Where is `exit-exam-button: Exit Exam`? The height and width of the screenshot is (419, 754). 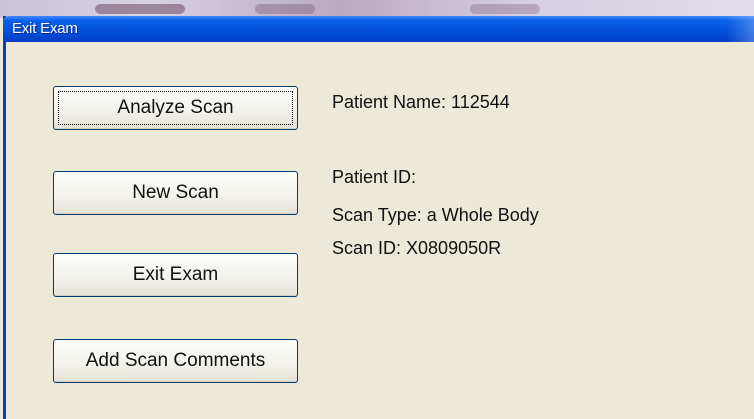 exit-exam-button: Exit Exam is located at coordinates (175, 275).